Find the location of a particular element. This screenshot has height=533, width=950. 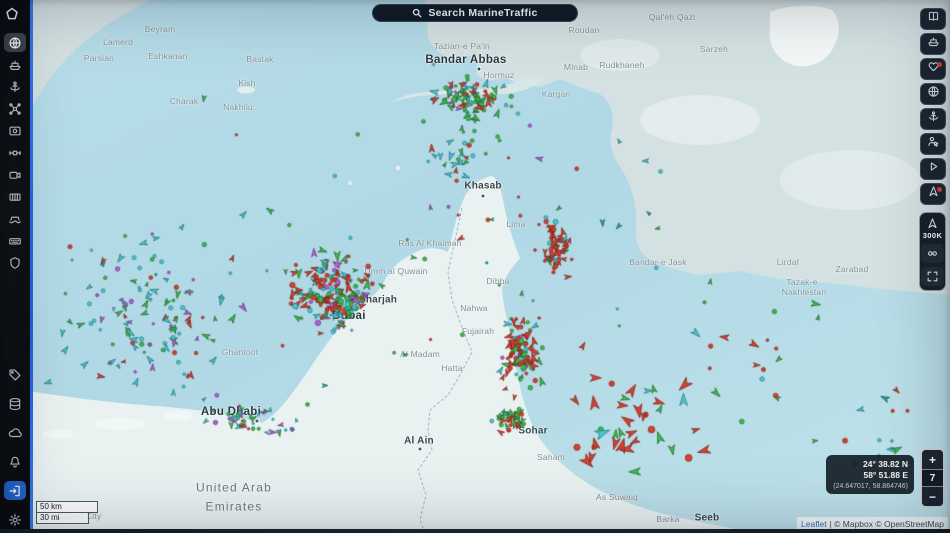

sidebar-item-fleets is located at coordinates (15, 218).